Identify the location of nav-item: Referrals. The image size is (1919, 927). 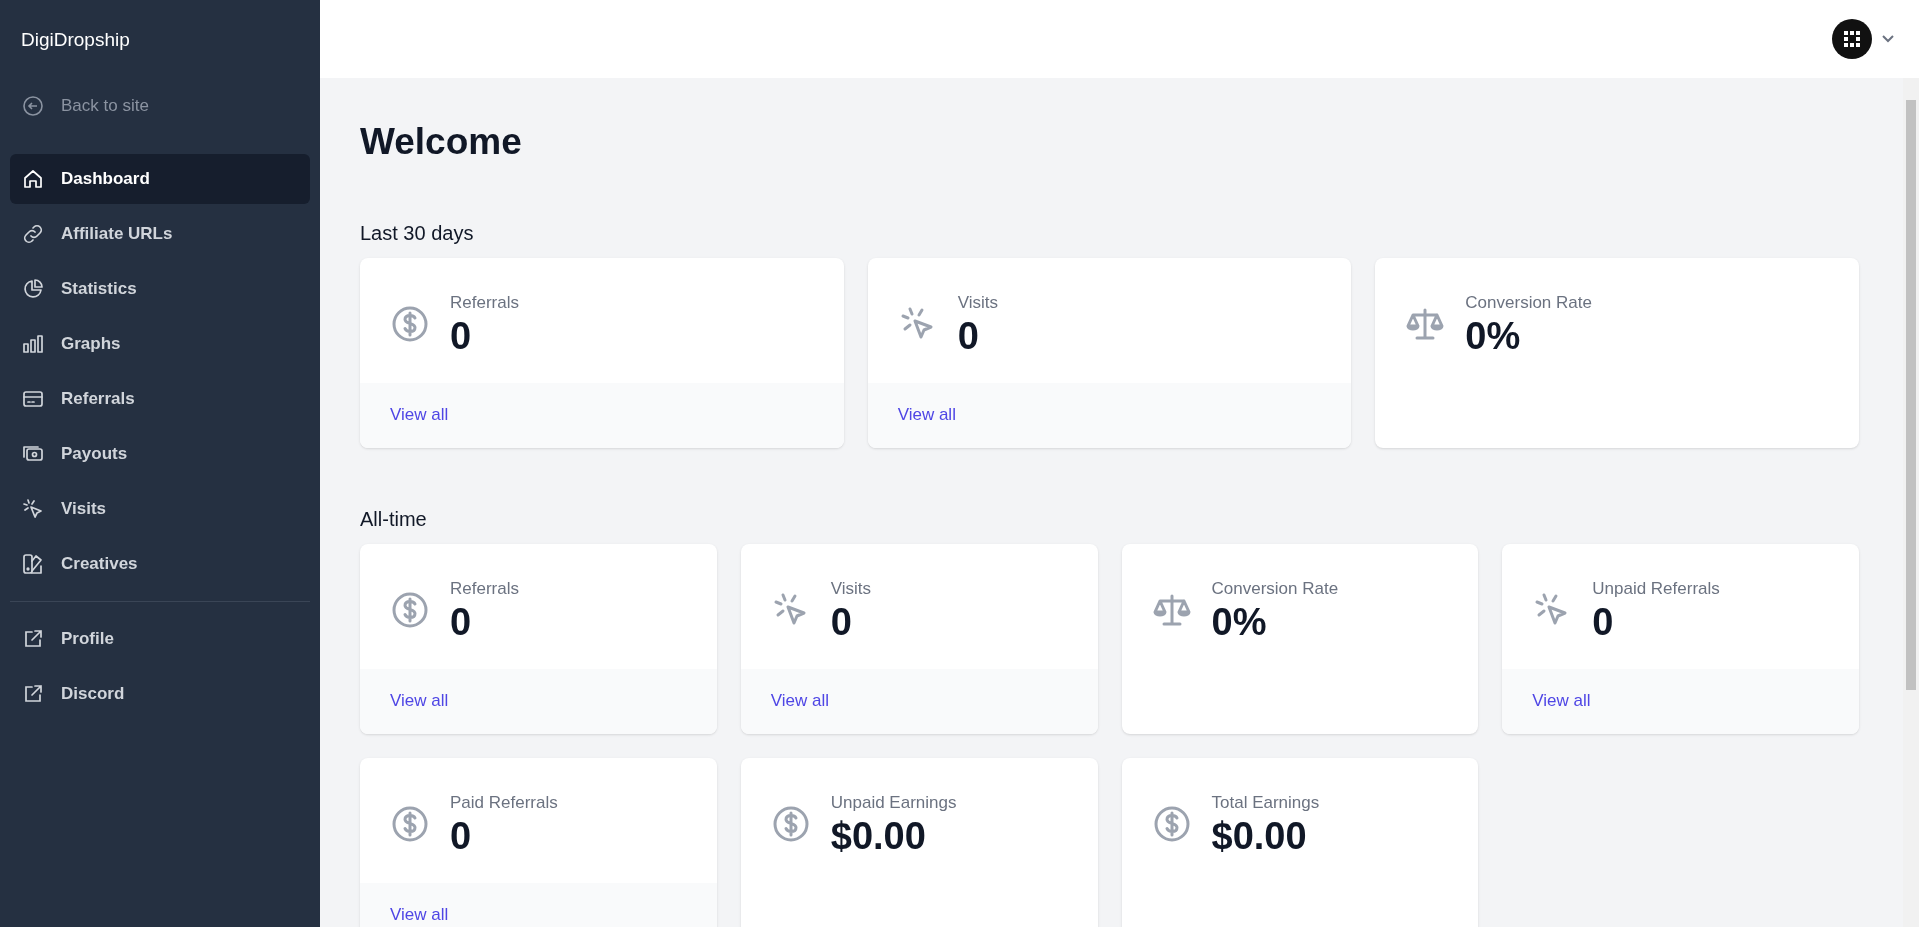
(160, 399).